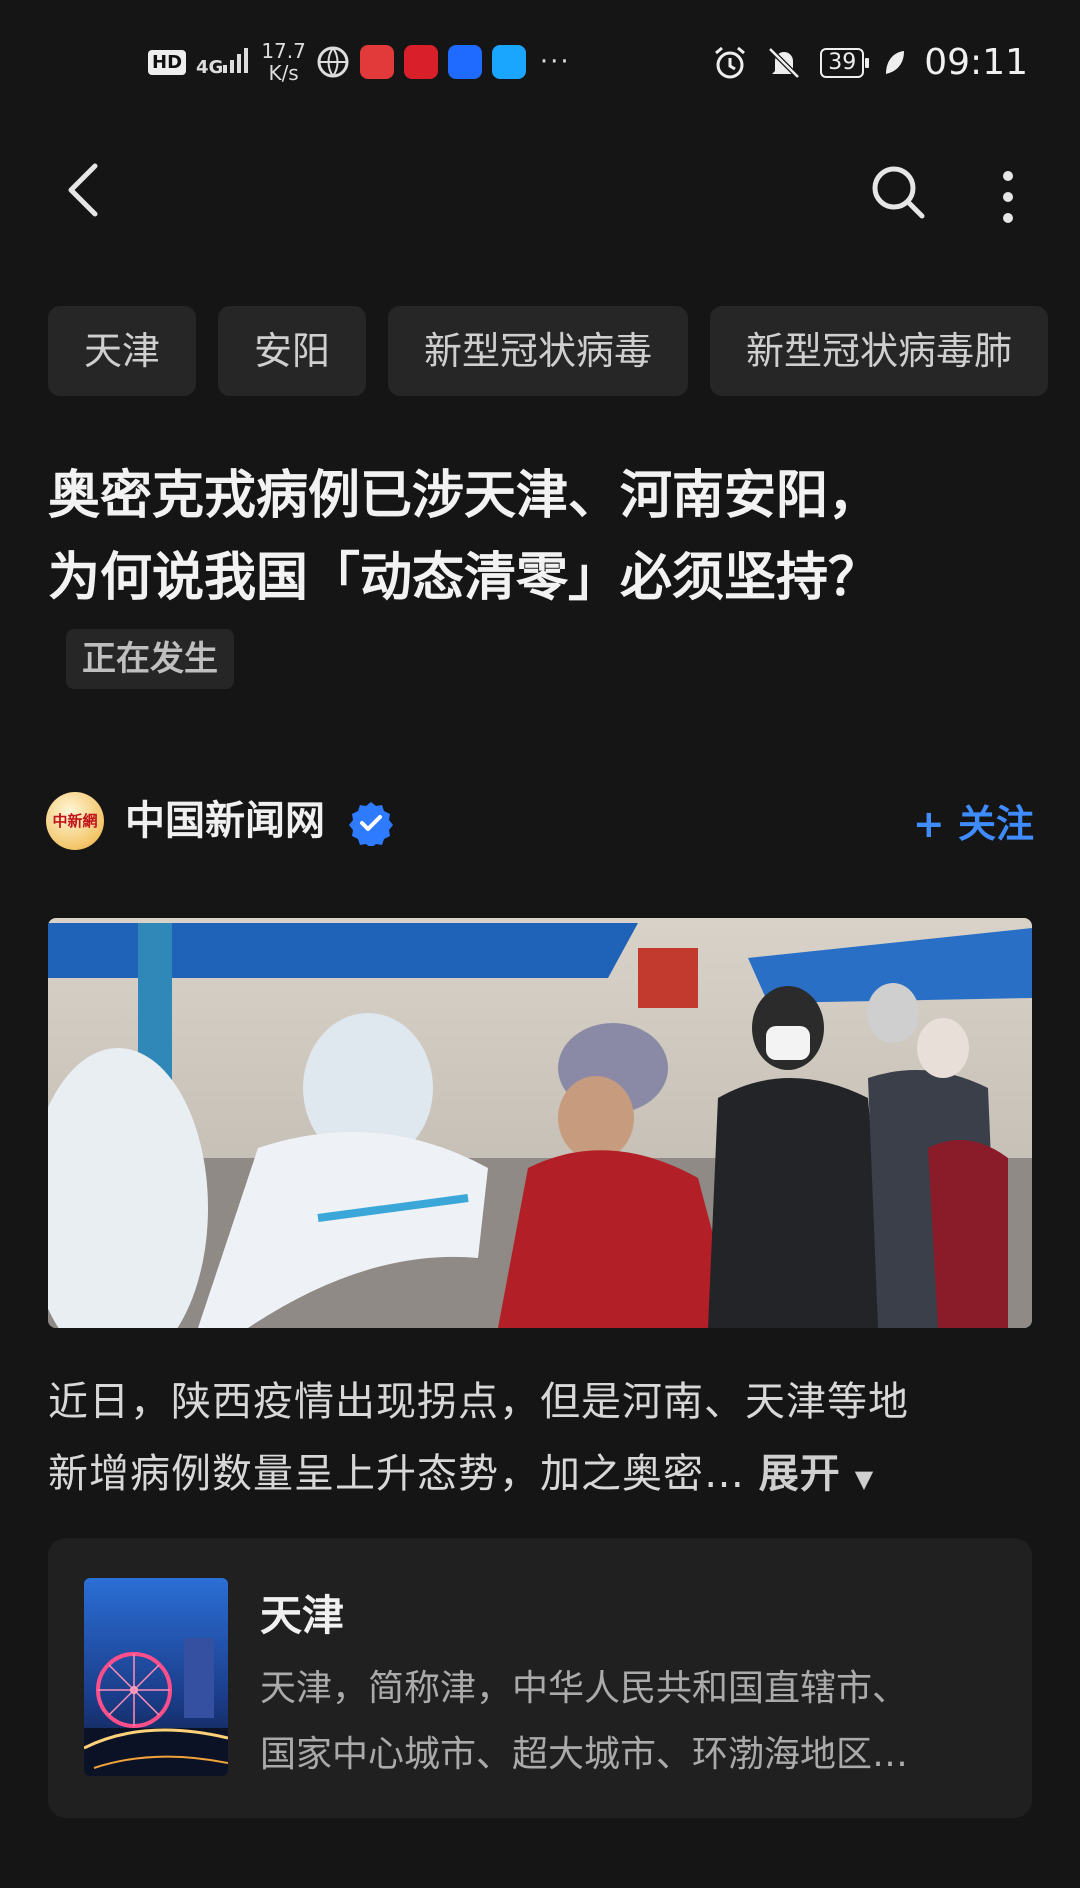  What do you see at coordinates (555, 62) in the screenshot?
I see `more-notifications: ···` at bounding box center [555, 62].